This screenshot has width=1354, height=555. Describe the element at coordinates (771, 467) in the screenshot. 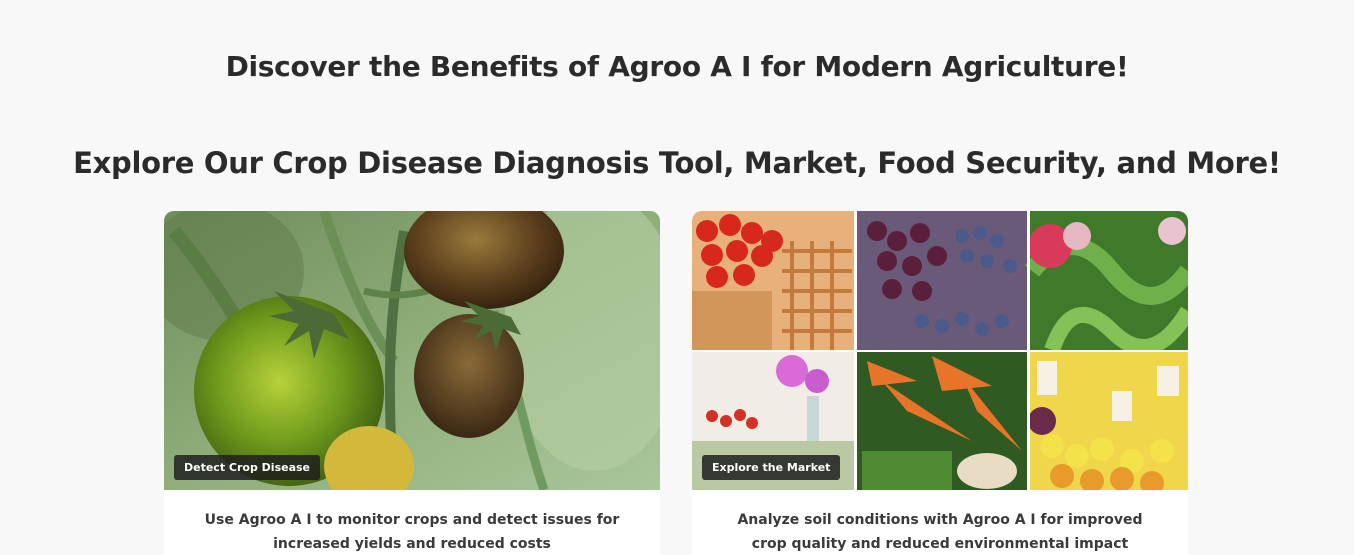

I see `explore-market-badge: Explore the Market` at that location.